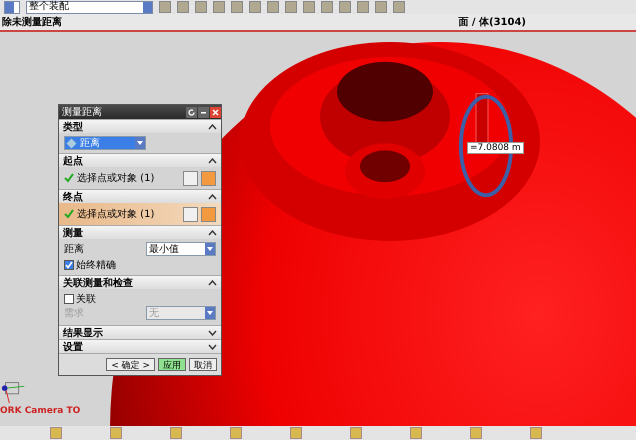  Describe the element at coordinates (73, 197) in the screenshot. I see `section-title: 终点` at that location.